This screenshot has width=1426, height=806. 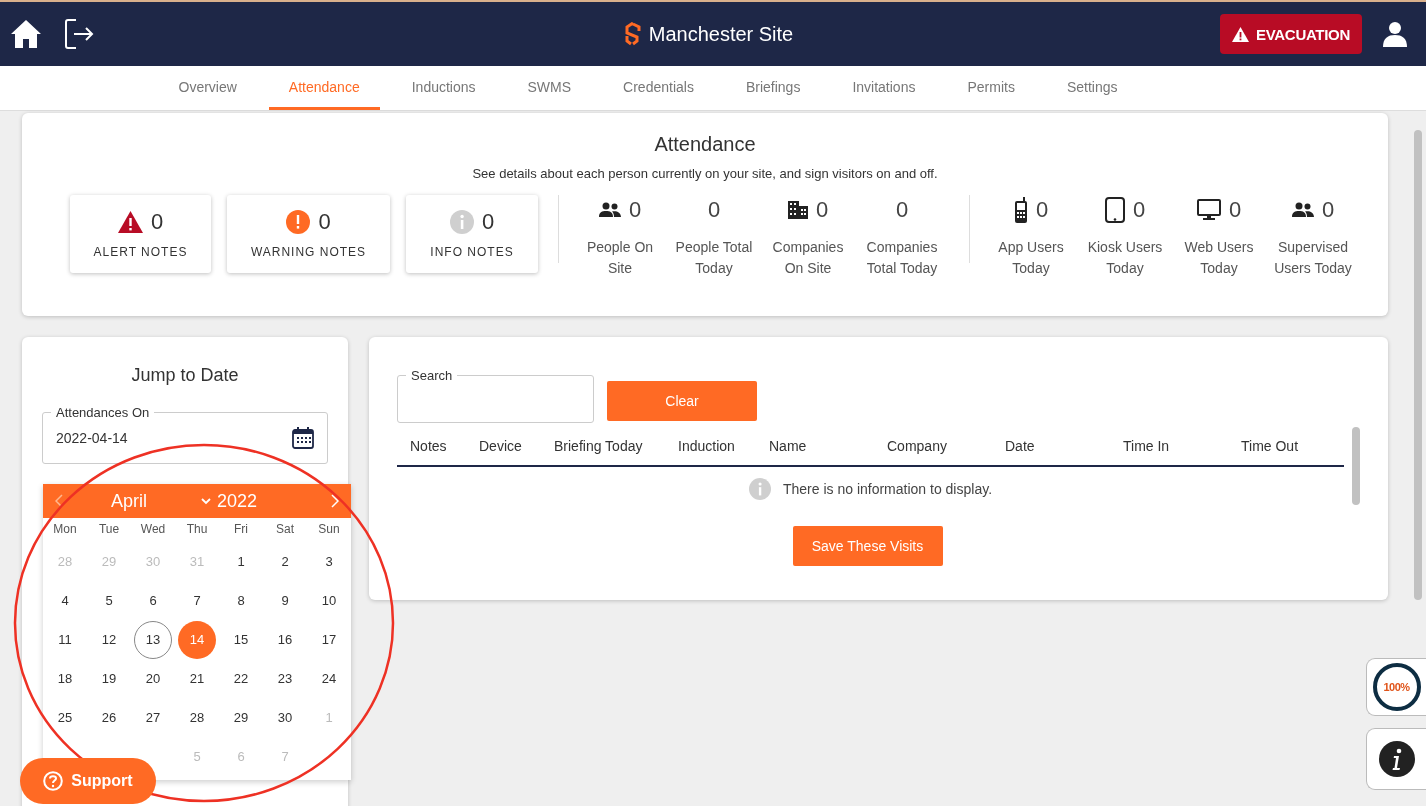 I want to click on progress-label: 100%, so click(x=1396, y=687).